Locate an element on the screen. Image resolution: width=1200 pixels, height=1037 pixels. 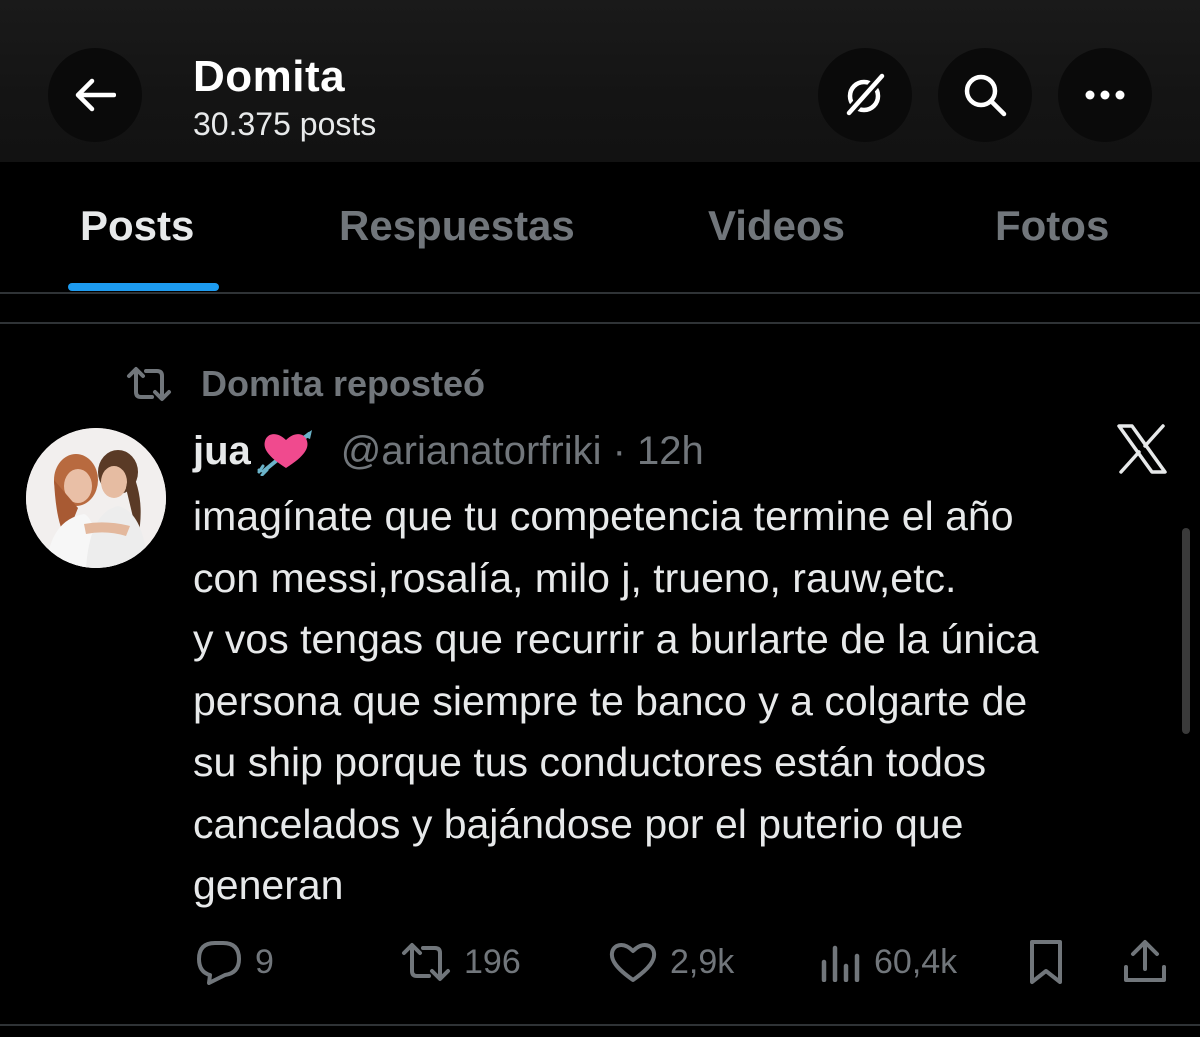
tab-photos: Fotos is located at coordinates (1052, 226).